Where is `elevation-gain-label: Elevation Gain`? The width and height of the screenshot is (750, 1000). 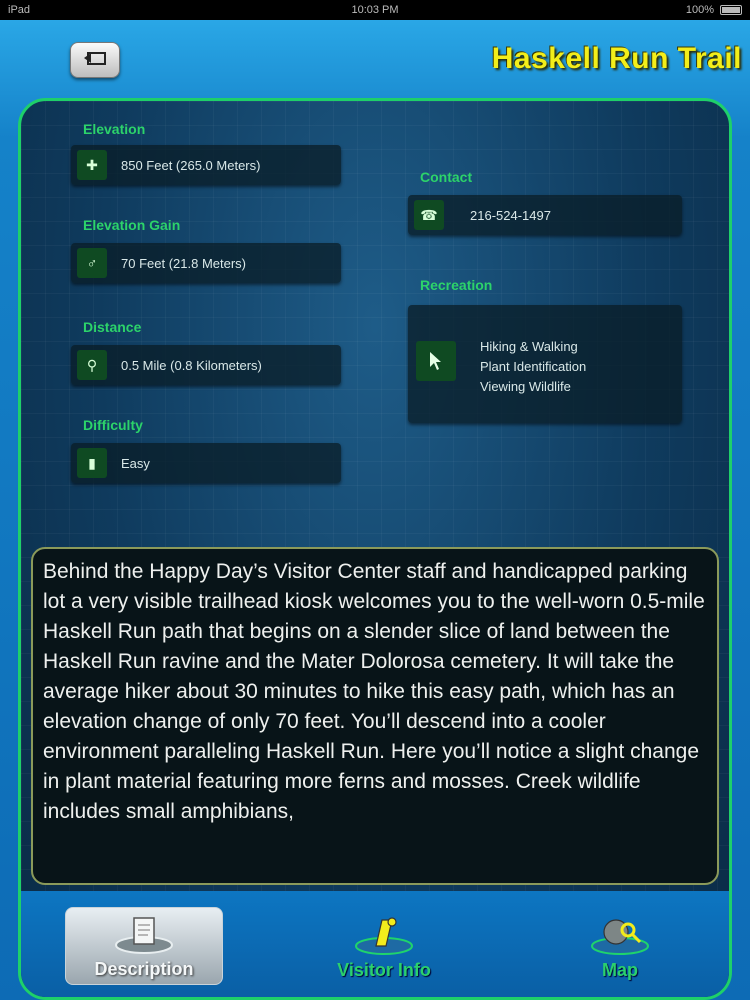 elevation-gain-label: Elevation Gain is located at coordinates (132, 225).